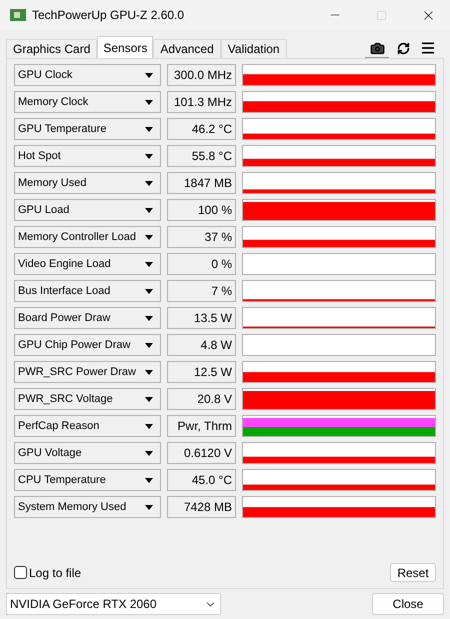  Describe the element at coordinates (87, 291) in the screenshot. I see `sensor-dropdown: Bus Interface Load` at that location.